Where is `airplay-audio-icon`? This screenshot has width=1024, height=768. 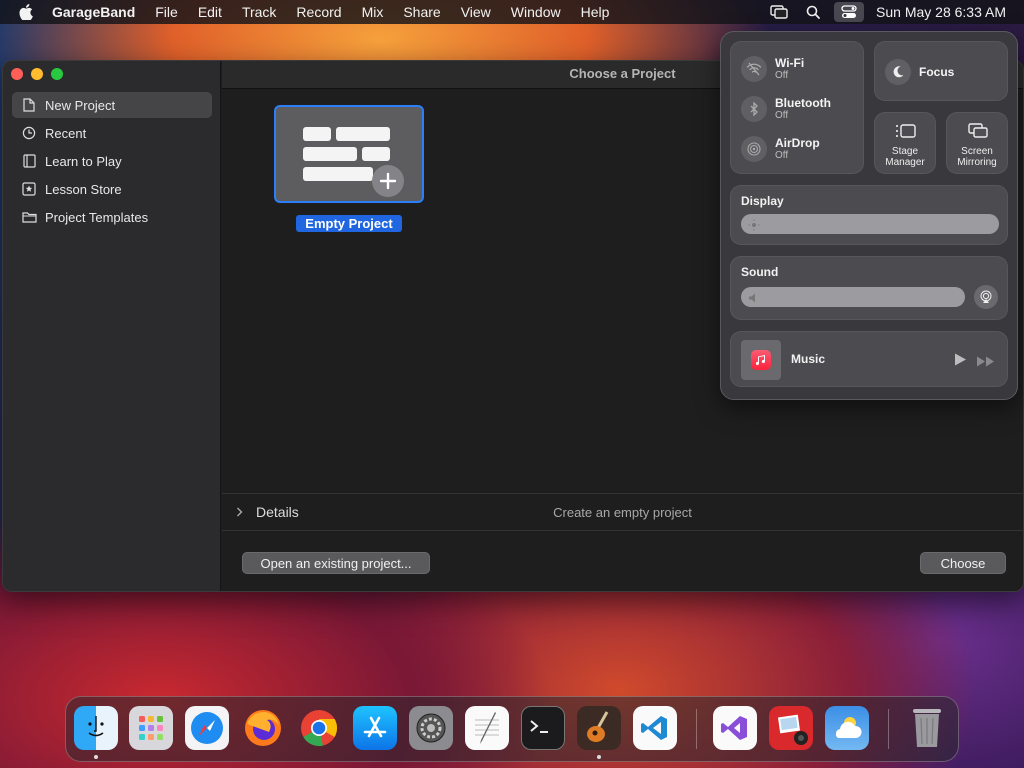 airplay-audio-icon is located at coordinates (986, 297).